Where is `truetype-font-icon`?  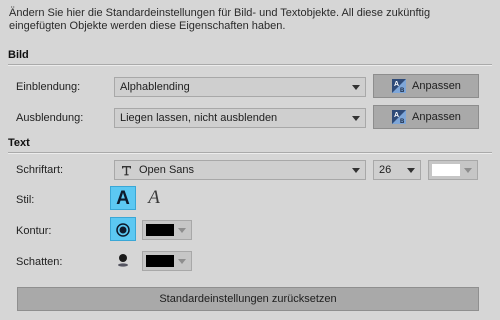
truetype-font-icon is located at coordinates (126, 171).